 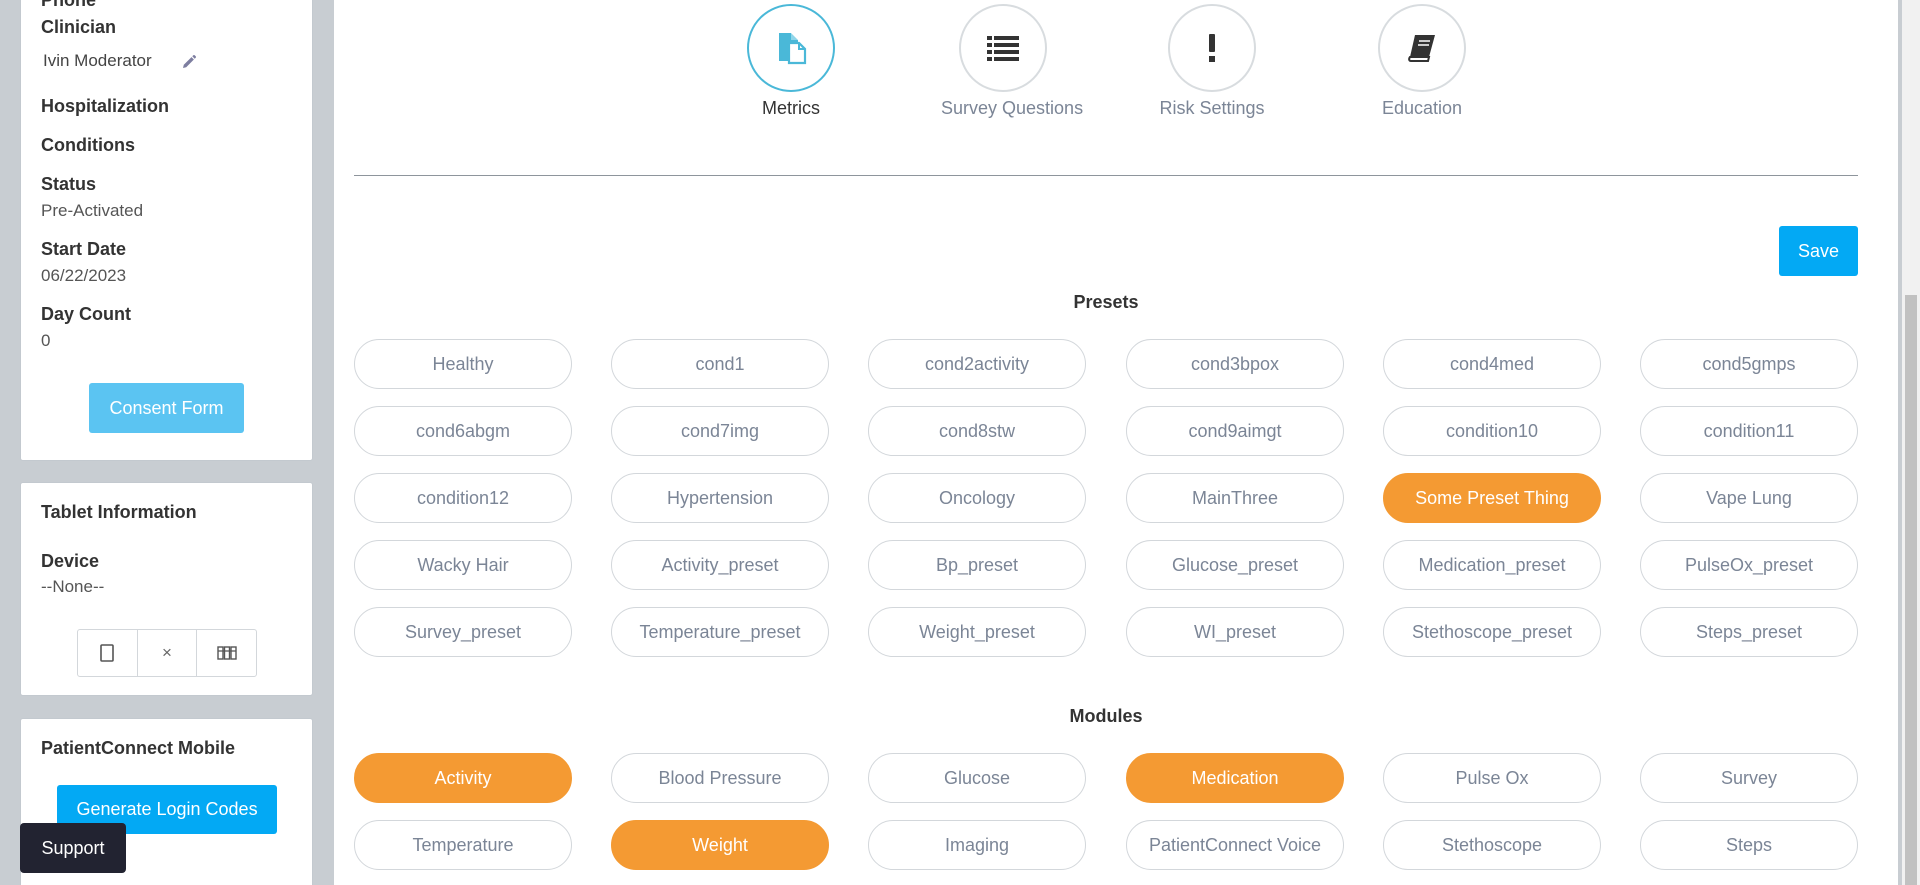 I want to click on preset-cond9aimgt: cond9aimgt, so click(x=1235, y=431).